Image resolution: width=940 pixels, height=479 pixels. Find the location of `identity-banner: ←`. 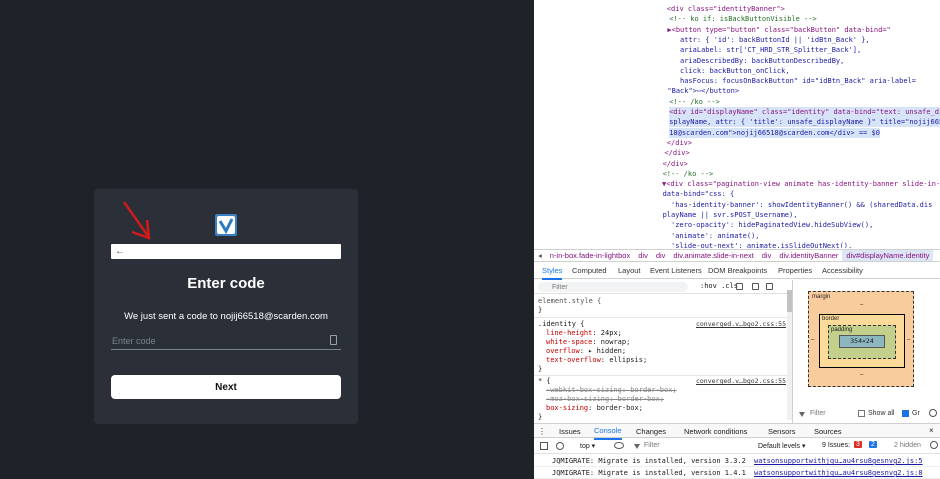

identity-banner: ← is located at coordinates (226, 251).